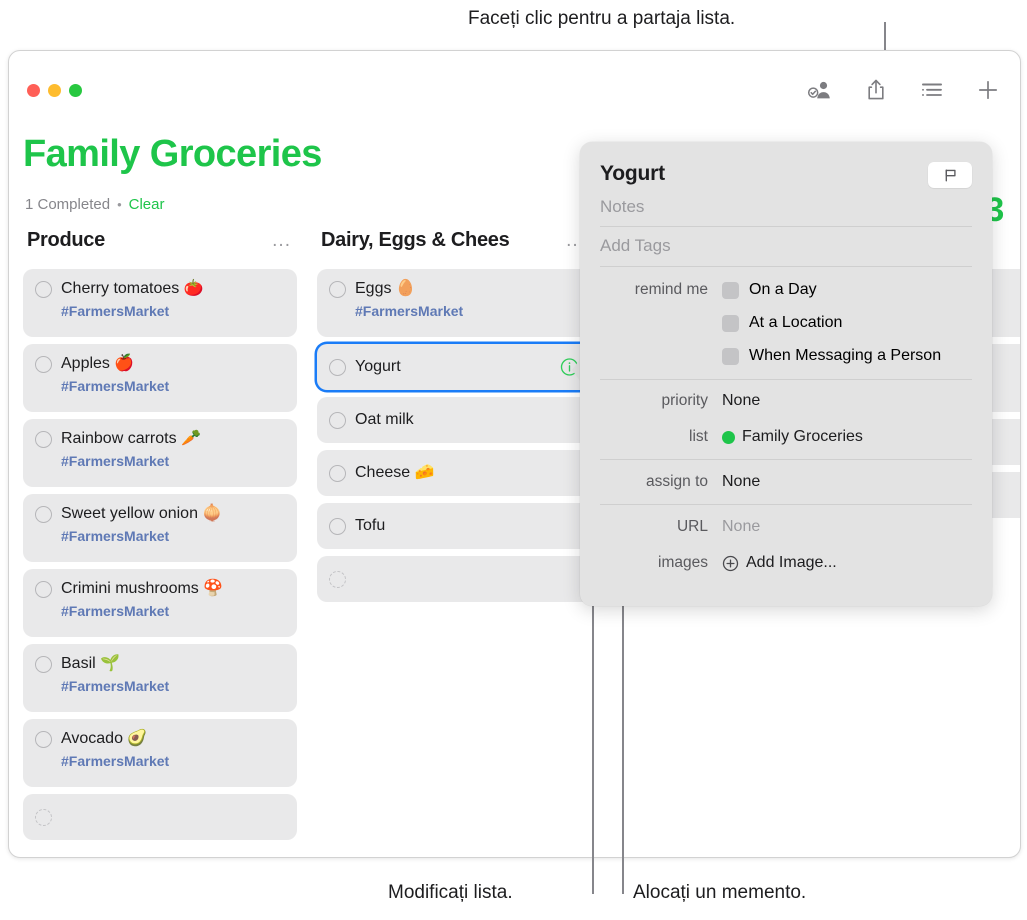 This screenshot has height=920, width=1027. I want to click on assign-to-value: None, so click(741, 481).